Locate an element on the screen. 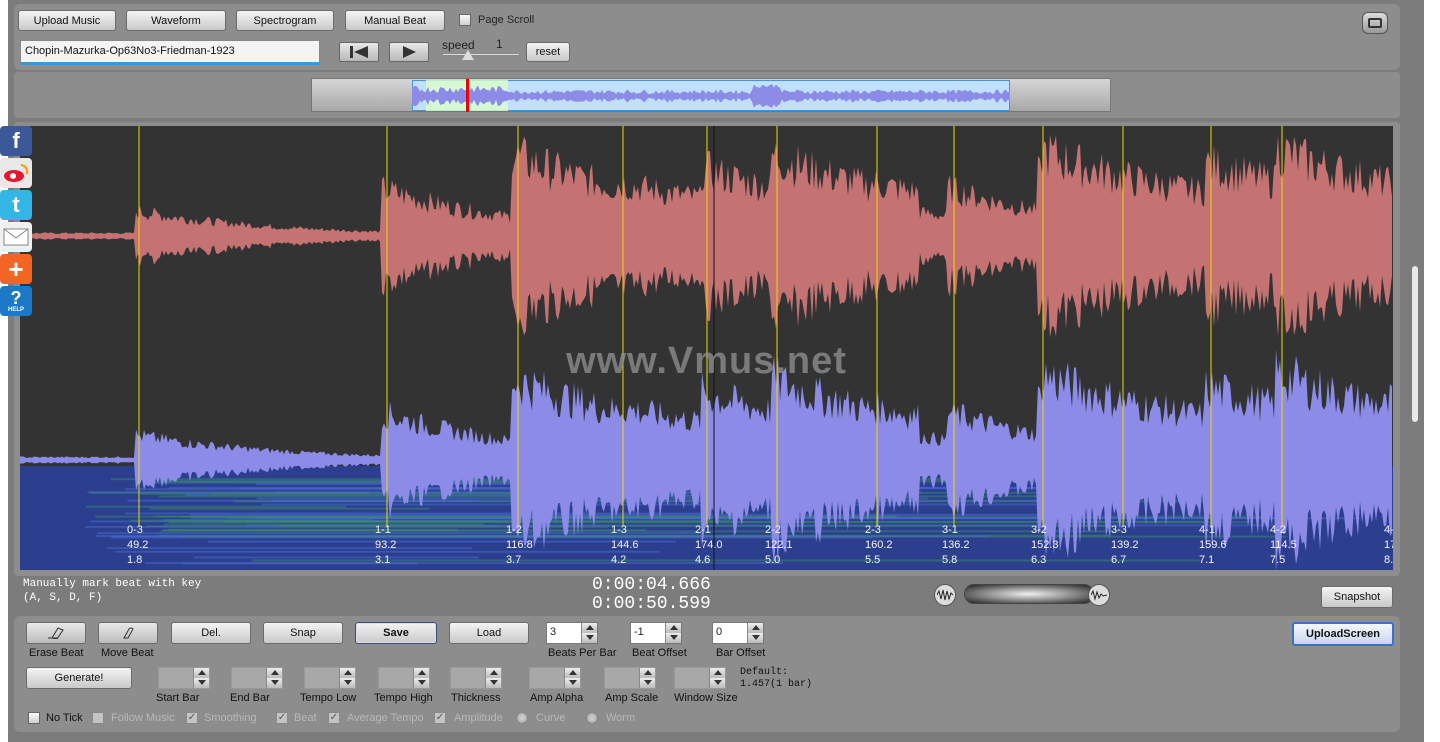 The width and height of the screenshot is (1440, 742). no-tick-checkbox is located at coordinates (34, 718).